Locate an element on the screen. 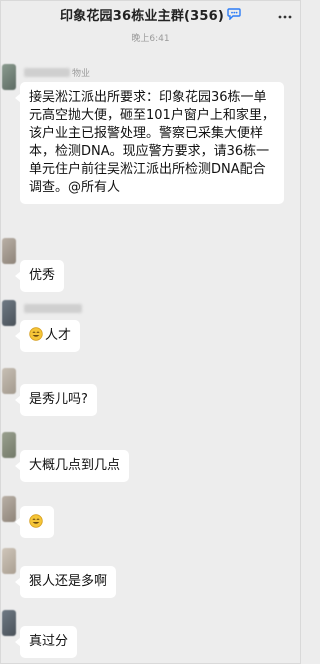 This screenshot has width=320, height=664. sender-name: 物业 is located at coordinates (57, 72).